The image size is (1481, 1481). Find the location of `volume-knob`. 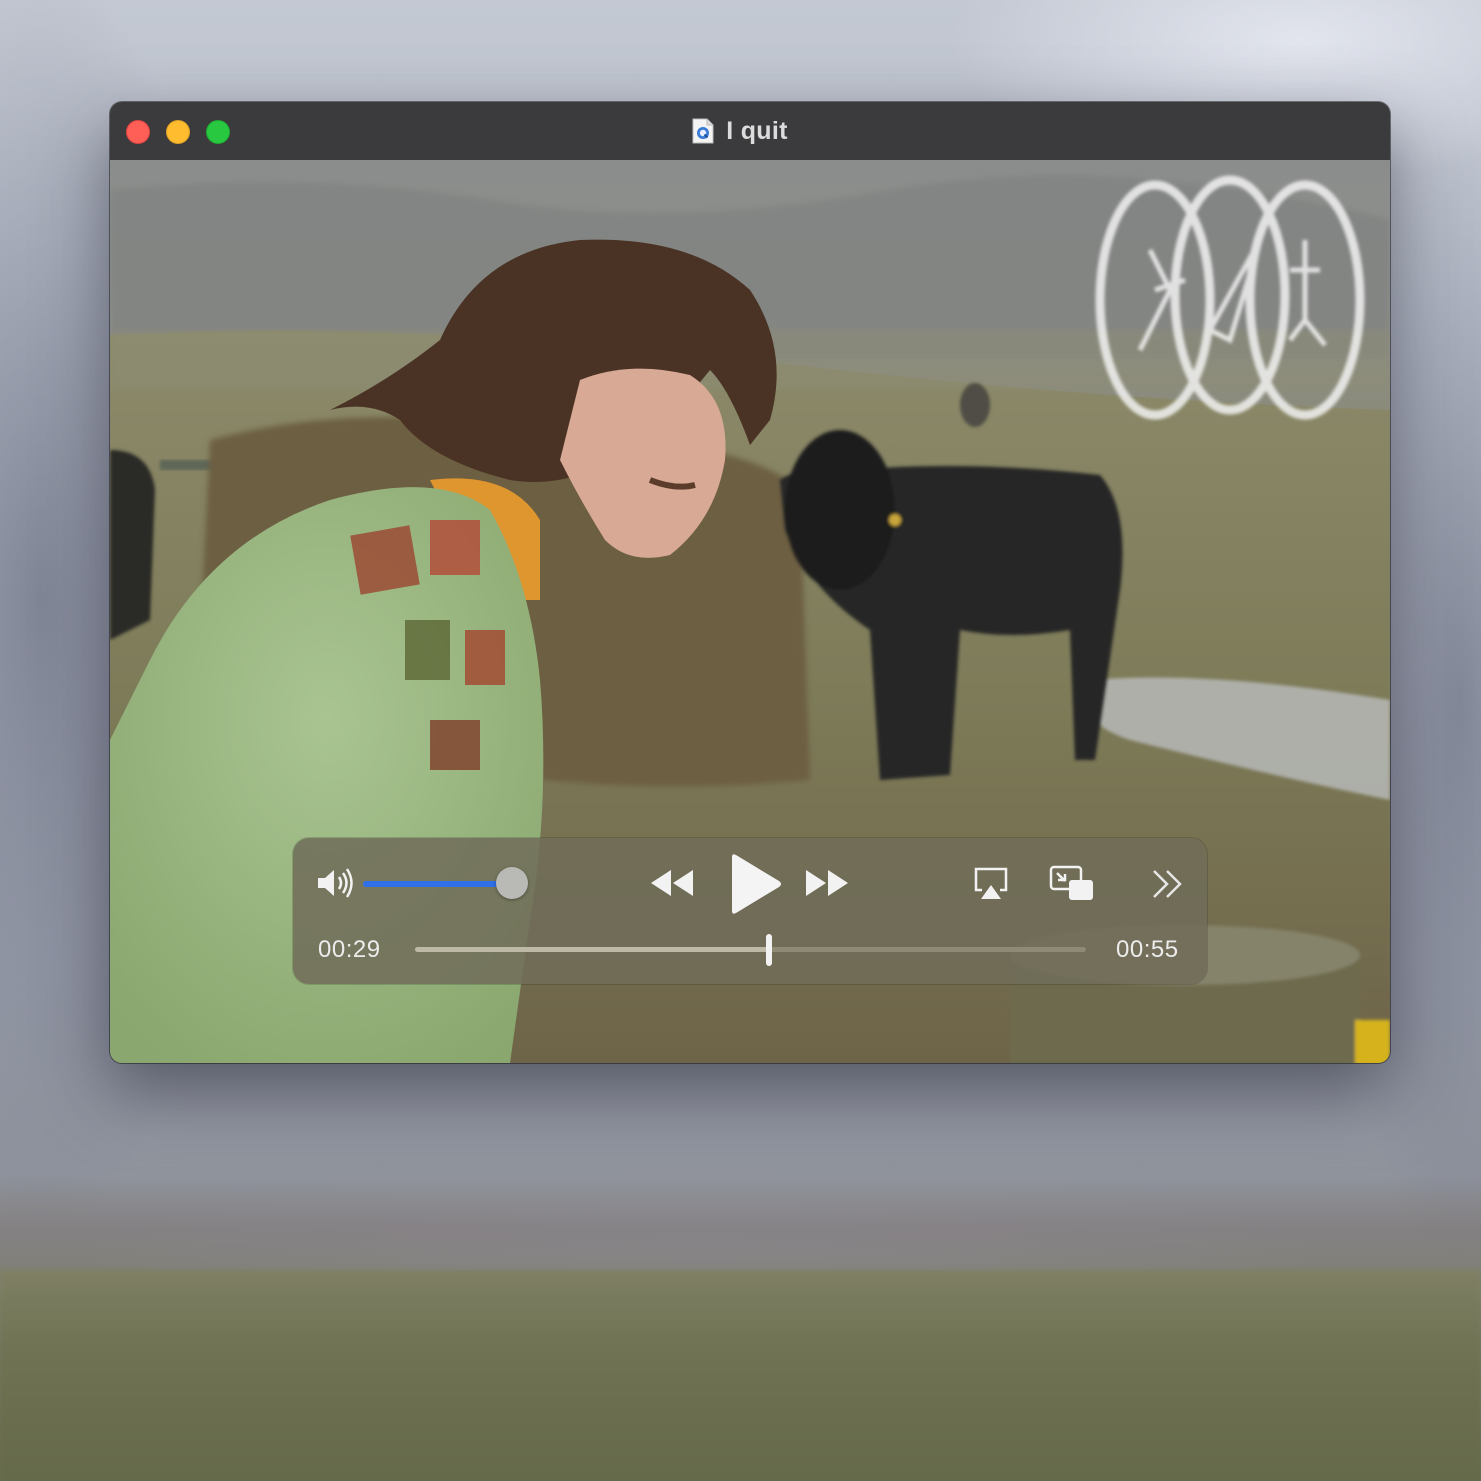

volume-knob is located at coordinates (512, 883).